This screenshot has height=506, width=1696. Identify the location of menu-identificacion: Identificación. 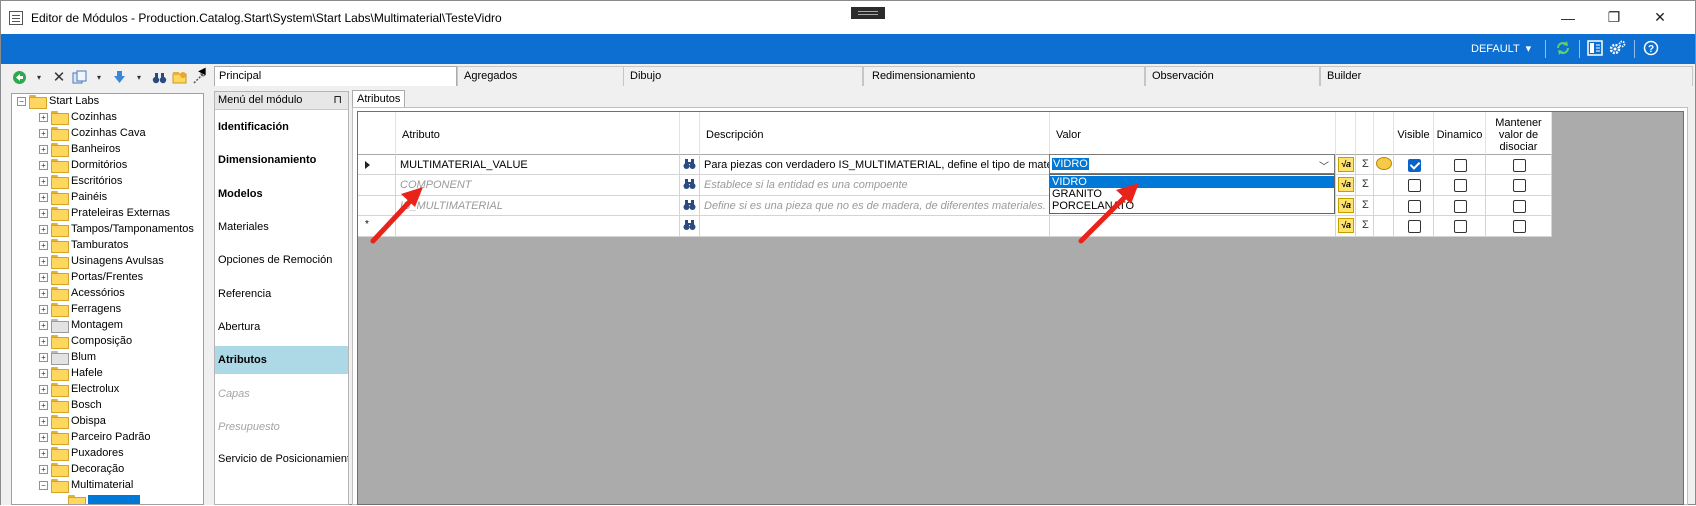
(281, 127).